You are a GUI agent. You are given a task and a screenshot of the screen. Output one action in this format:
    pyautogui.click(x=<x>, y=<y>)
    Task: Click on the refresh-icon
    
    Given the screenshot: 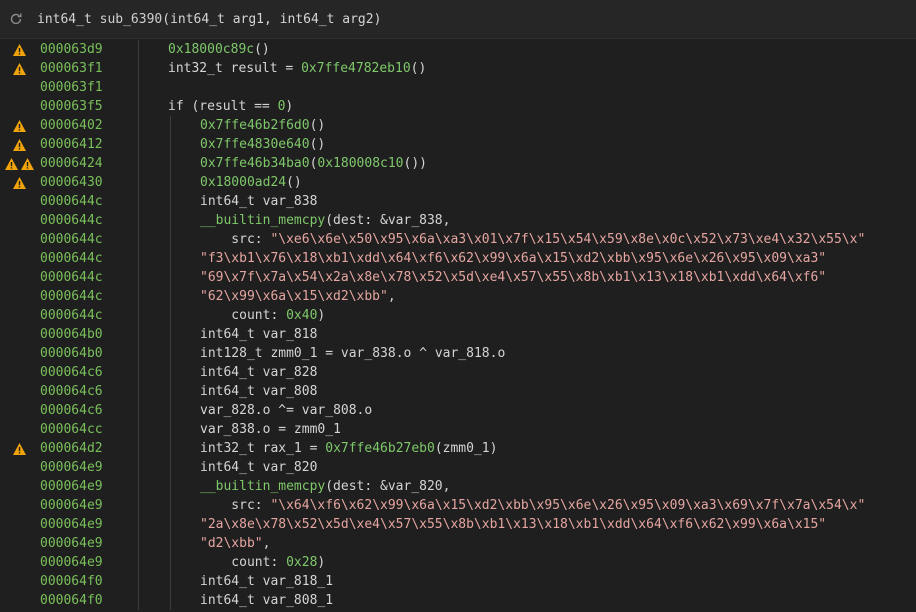 What is the action you would take?
    pyautogui.click(x=16, y=19)
    